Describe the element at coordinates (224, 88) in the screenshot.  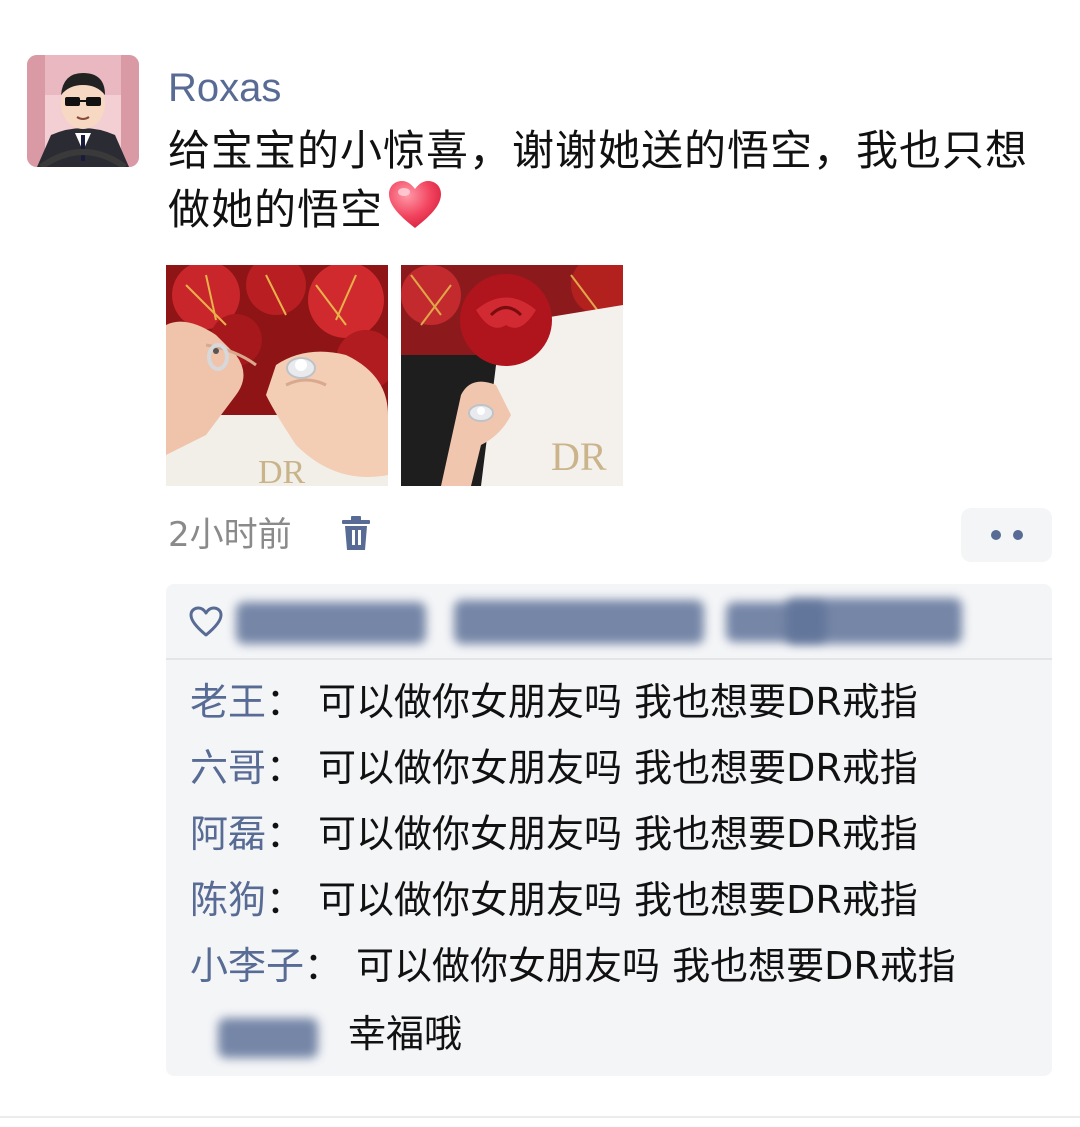
I see `author-name: Roxas` at that location.